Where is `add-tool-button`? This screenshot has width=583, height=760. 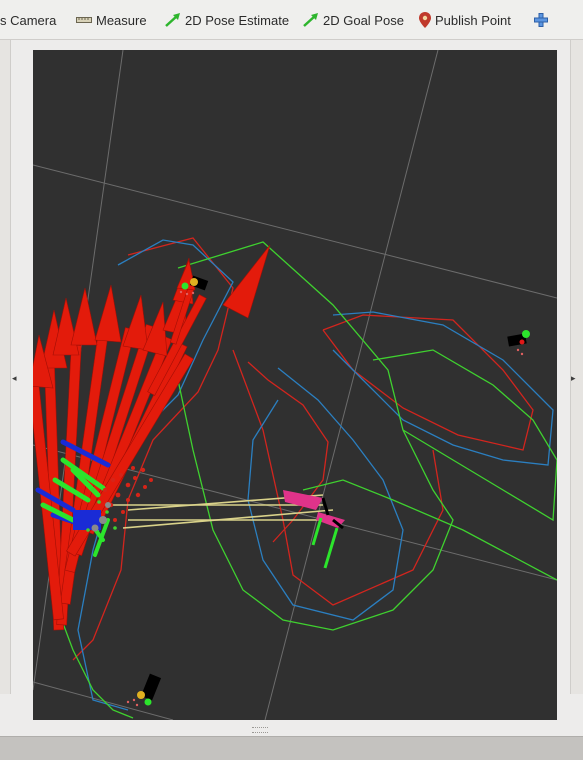 add-tool-button is located at coordinates (543, 20).